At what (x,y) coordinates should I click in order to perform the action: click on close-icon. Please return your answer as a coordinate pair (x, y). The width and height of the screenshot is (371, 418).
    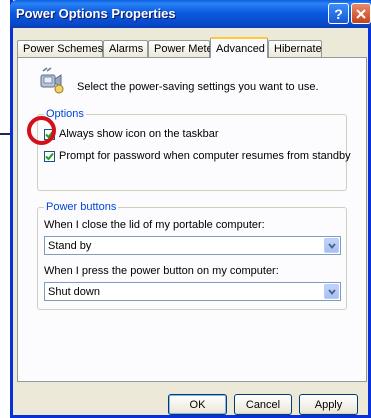
    Looking at the image, I should click on (361, 13).